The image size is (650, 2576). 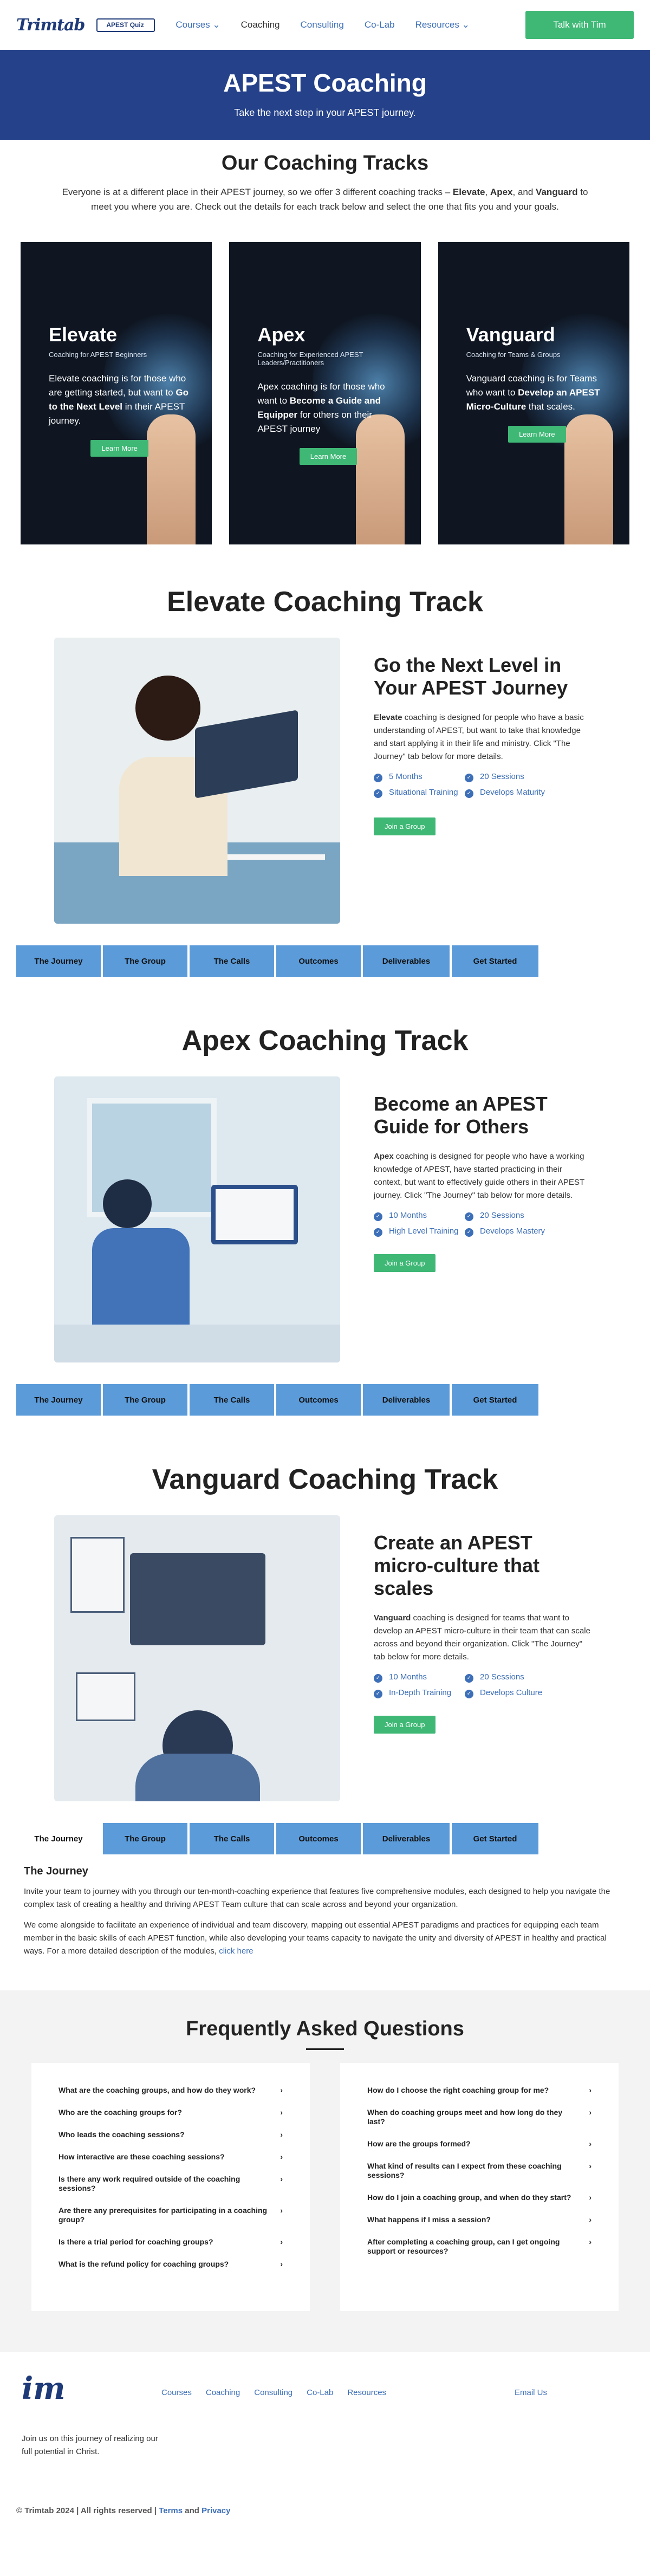 I want to click on nav-consulting: Consulting, so click(x=321, y=25).